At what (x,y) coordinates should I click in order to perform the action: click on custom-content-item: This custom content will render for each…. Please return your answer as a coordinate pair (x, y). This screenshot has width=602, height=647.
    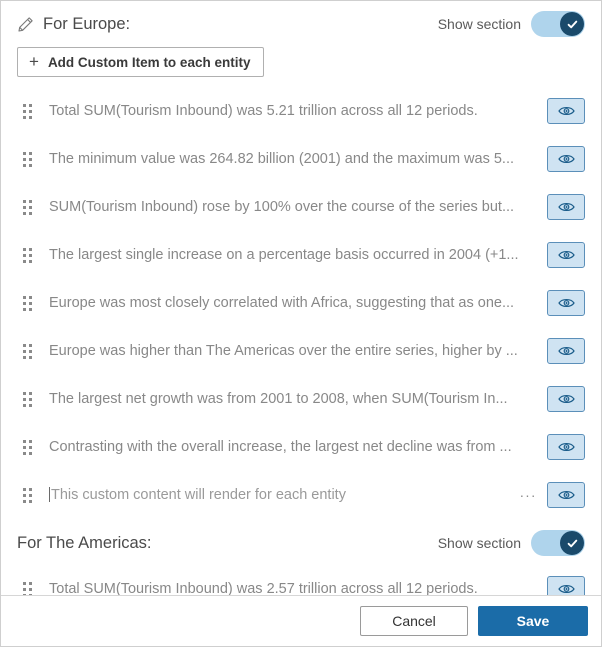
    Looking at the image, I should click on (301, 495).